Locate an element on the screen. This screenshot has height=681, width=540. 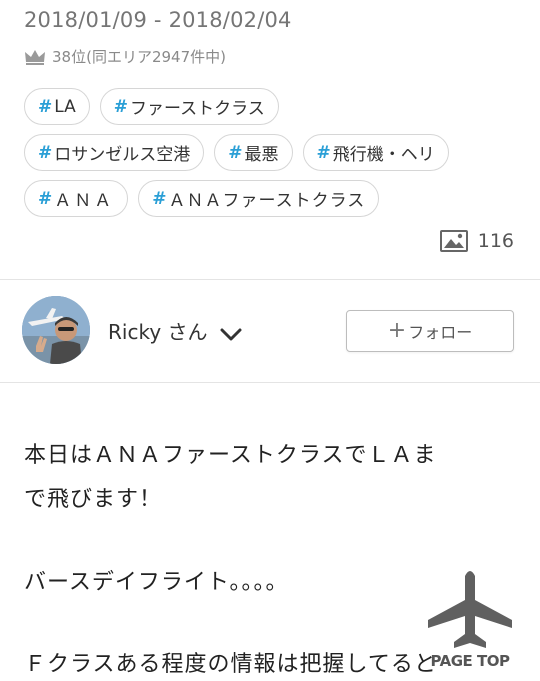
tag-label: ファーストクラス is located at coordinates (197, 109).